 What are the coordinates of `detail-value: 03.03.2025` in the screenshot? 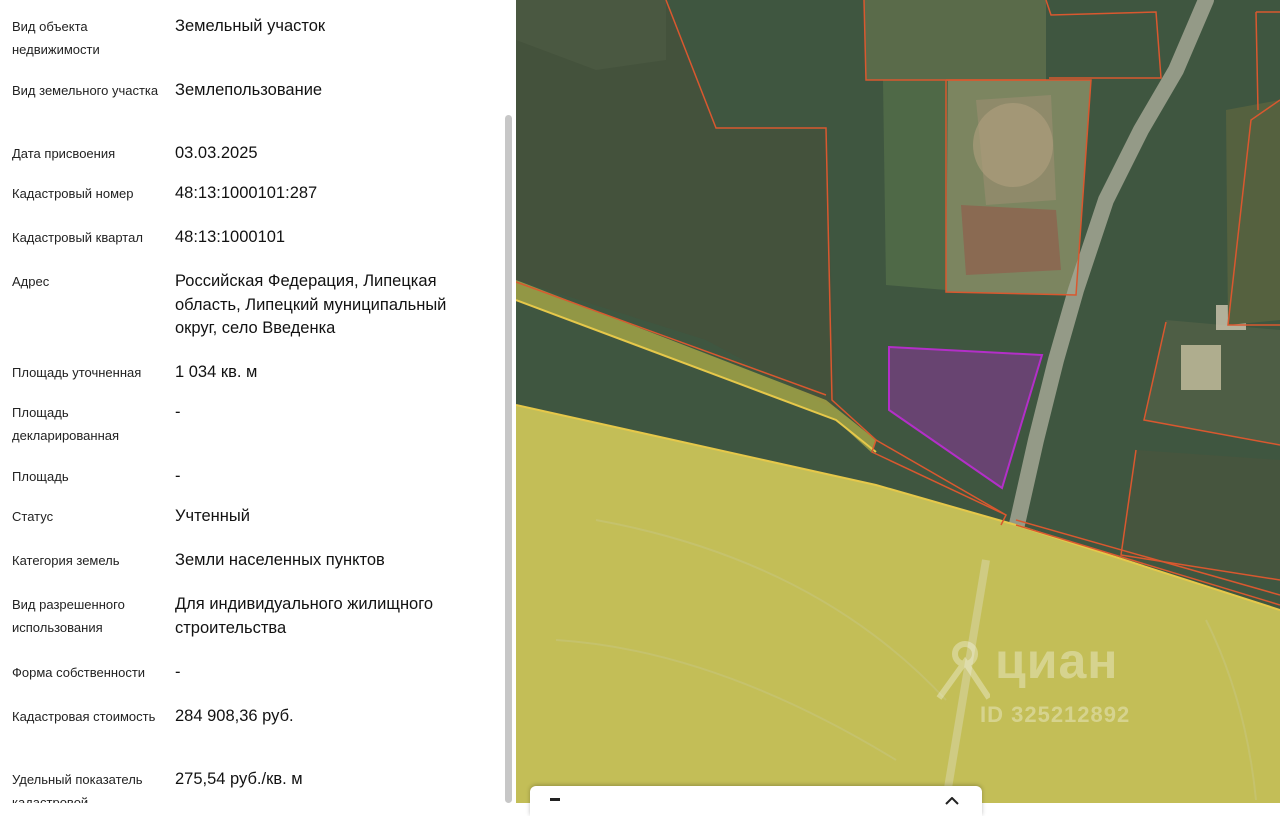 It's located at (216, 153).